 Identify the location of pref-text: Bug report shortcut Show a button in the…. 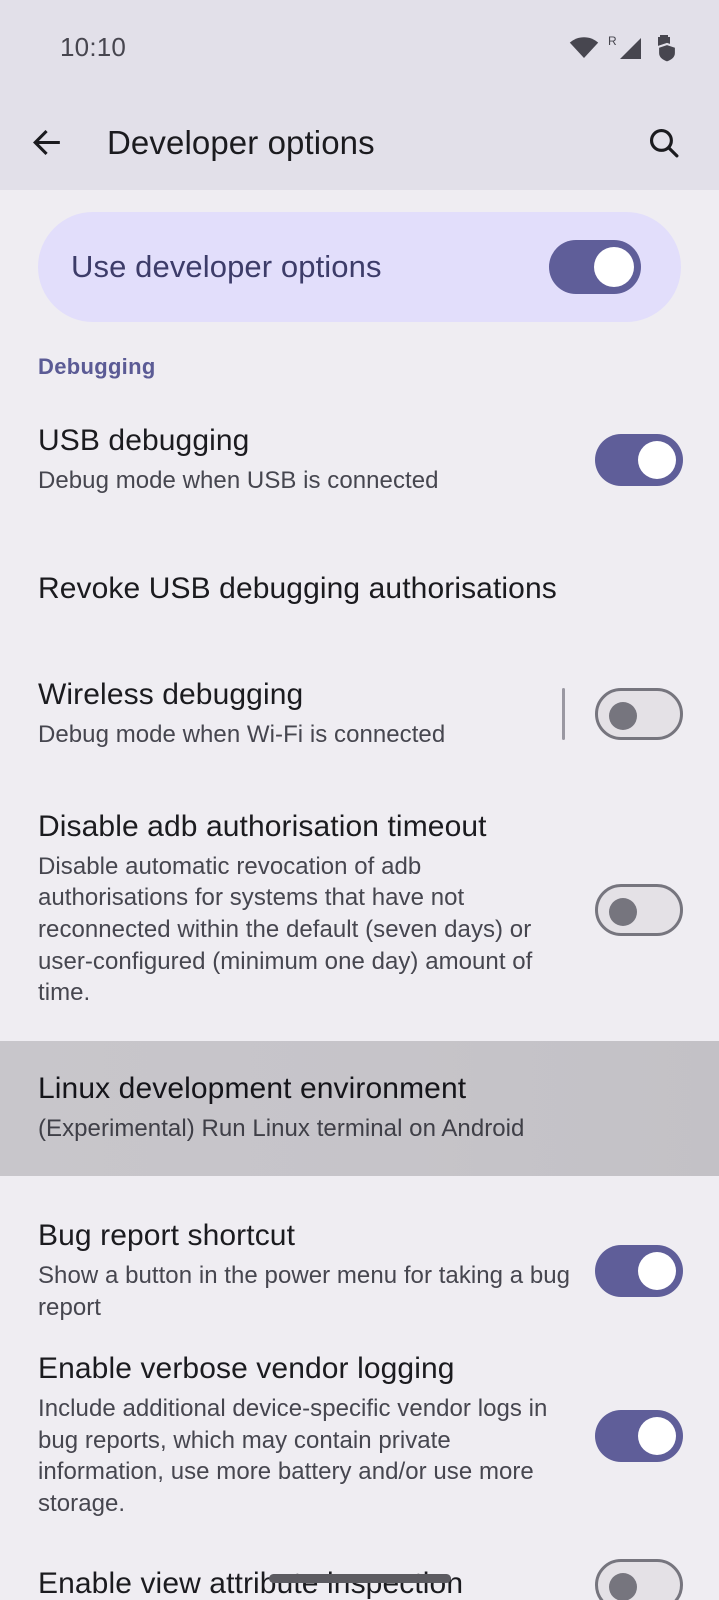
(316, 1271).